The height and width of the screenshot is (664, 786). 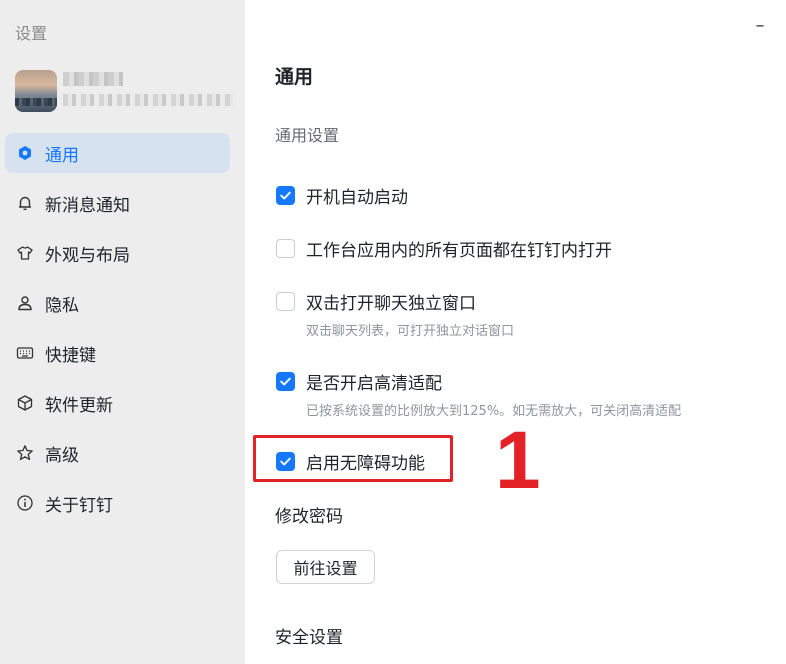 I want to click on go-to-settings-button: 前往设置, so click(x=325, y=567).